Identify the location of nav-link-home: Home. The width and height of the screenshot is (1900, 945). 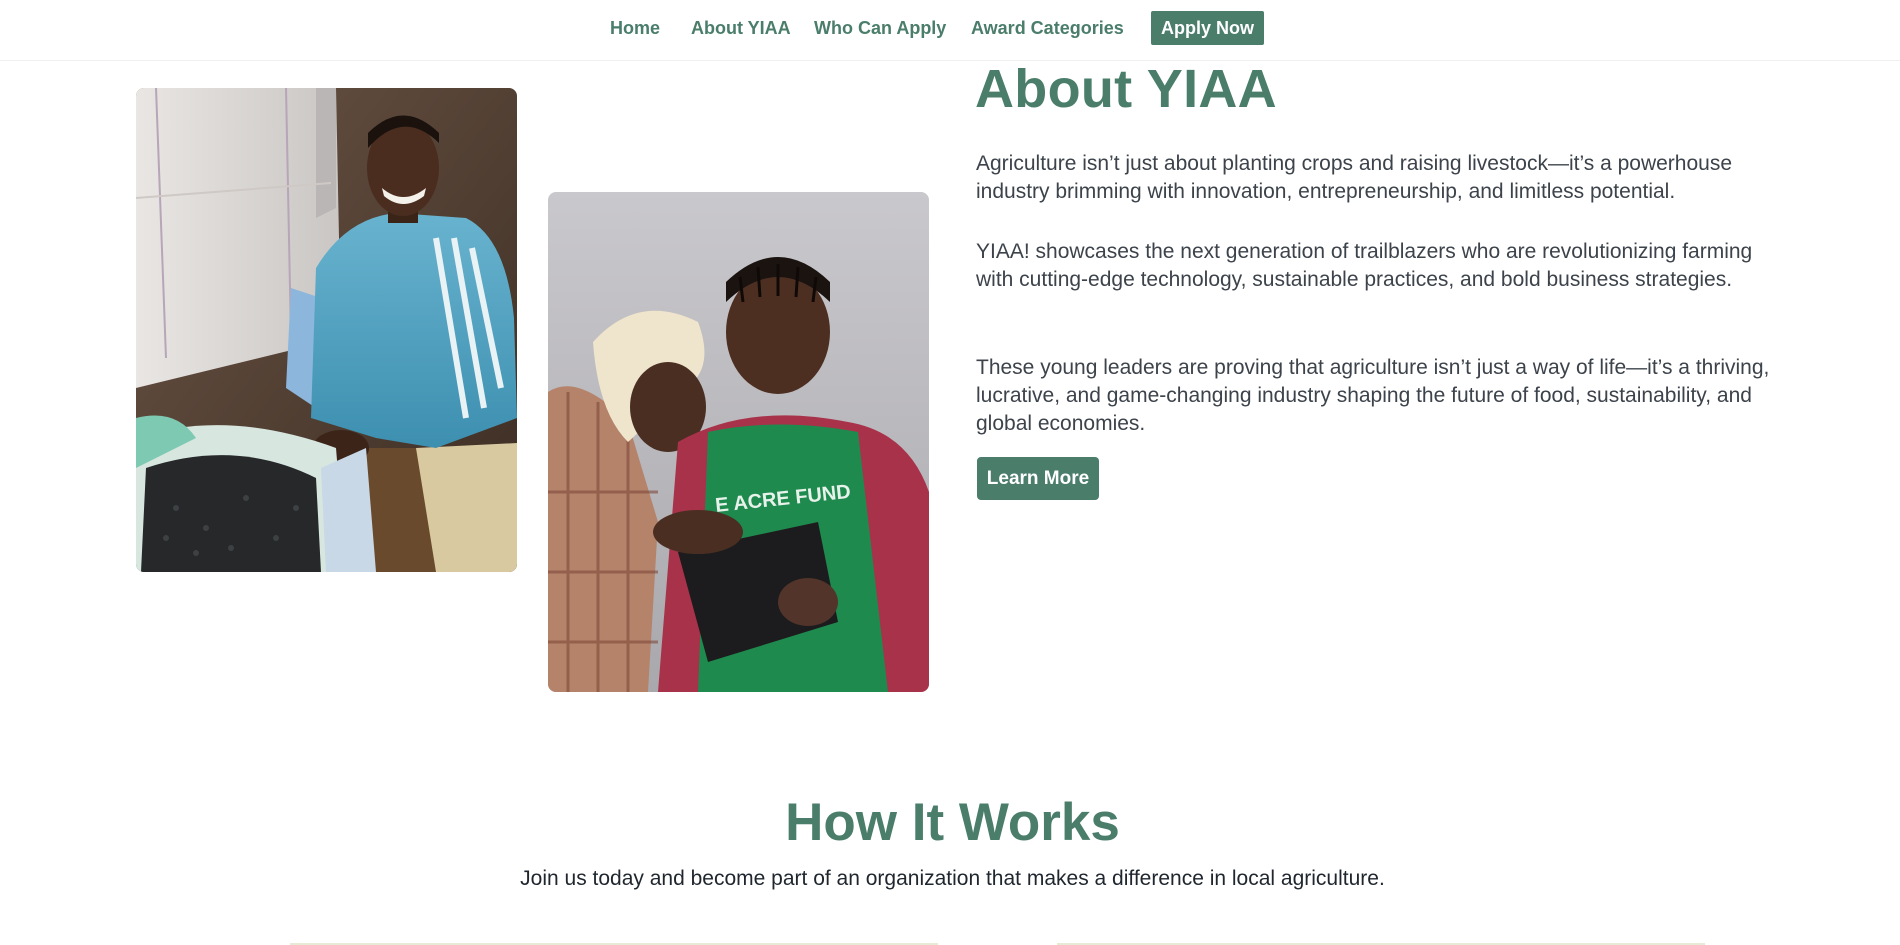
(635, 28).